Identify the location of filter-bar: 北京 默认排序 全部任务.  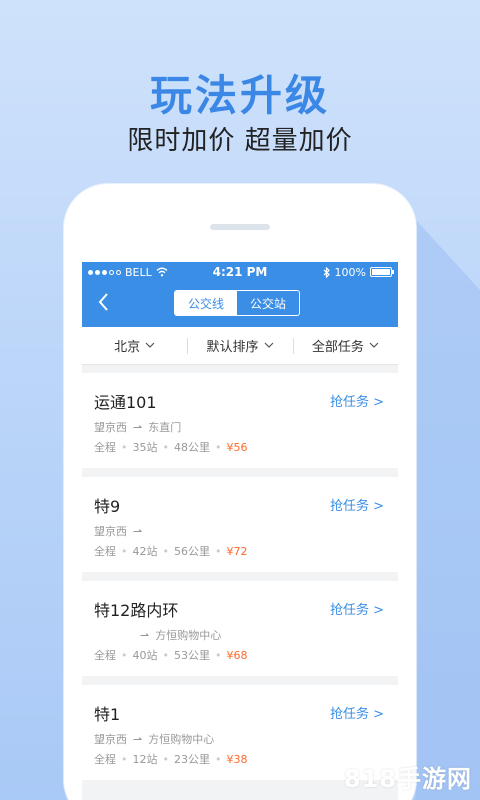
(240, 346).